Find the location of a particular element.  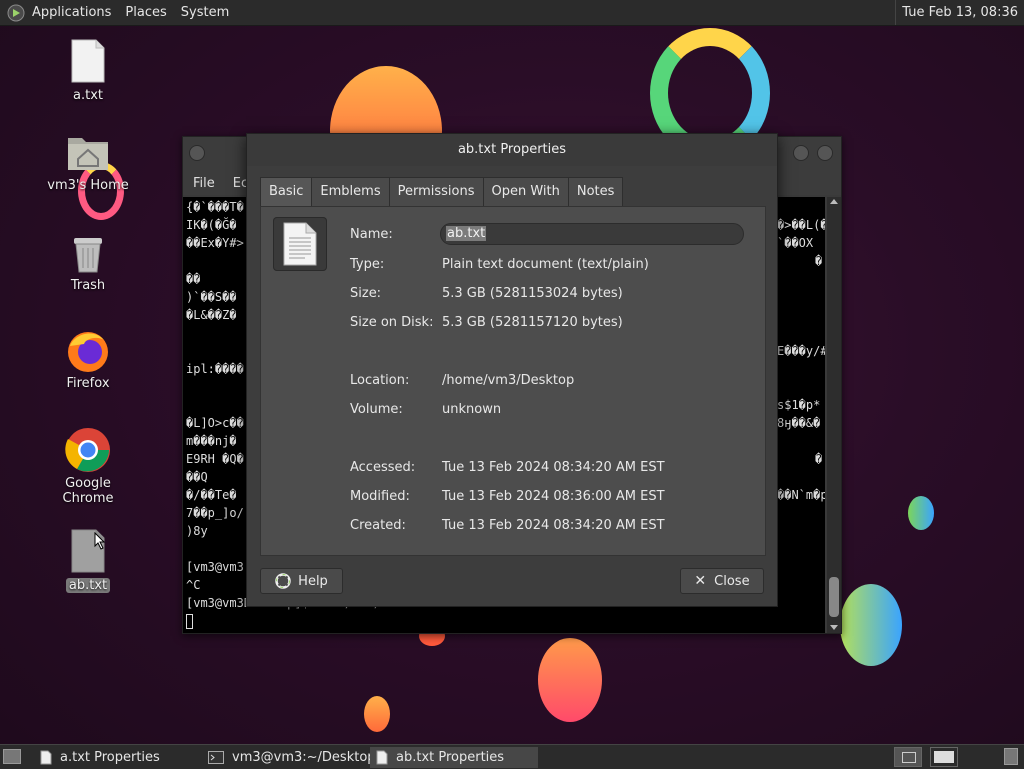

close-button: ✕ Close is located at coordinates (722, 581).